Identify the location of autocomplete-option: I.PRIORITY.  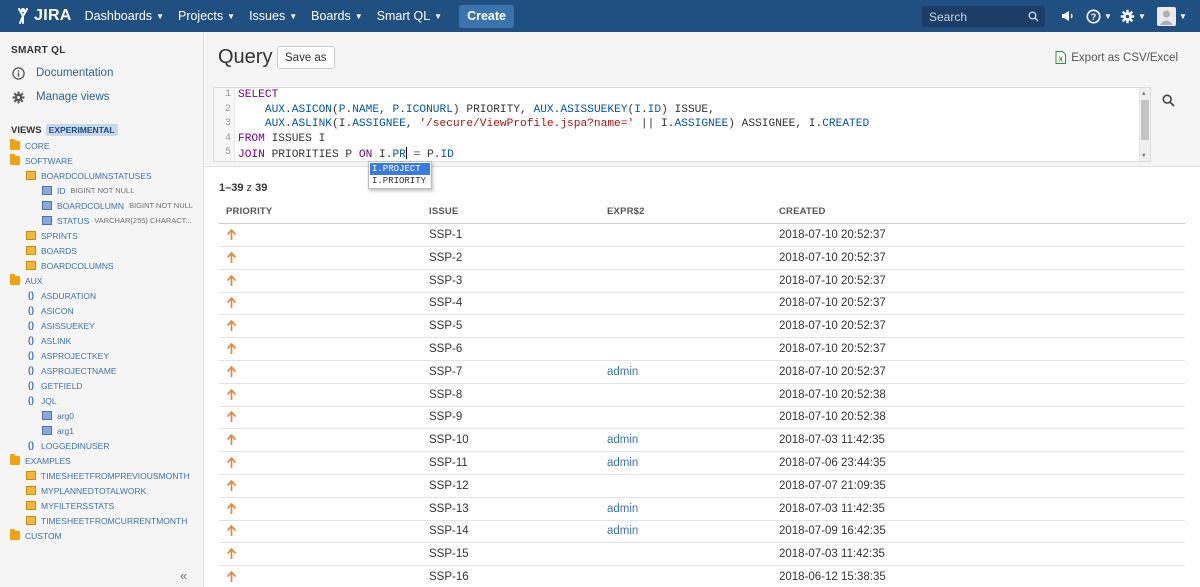
(400, 181).